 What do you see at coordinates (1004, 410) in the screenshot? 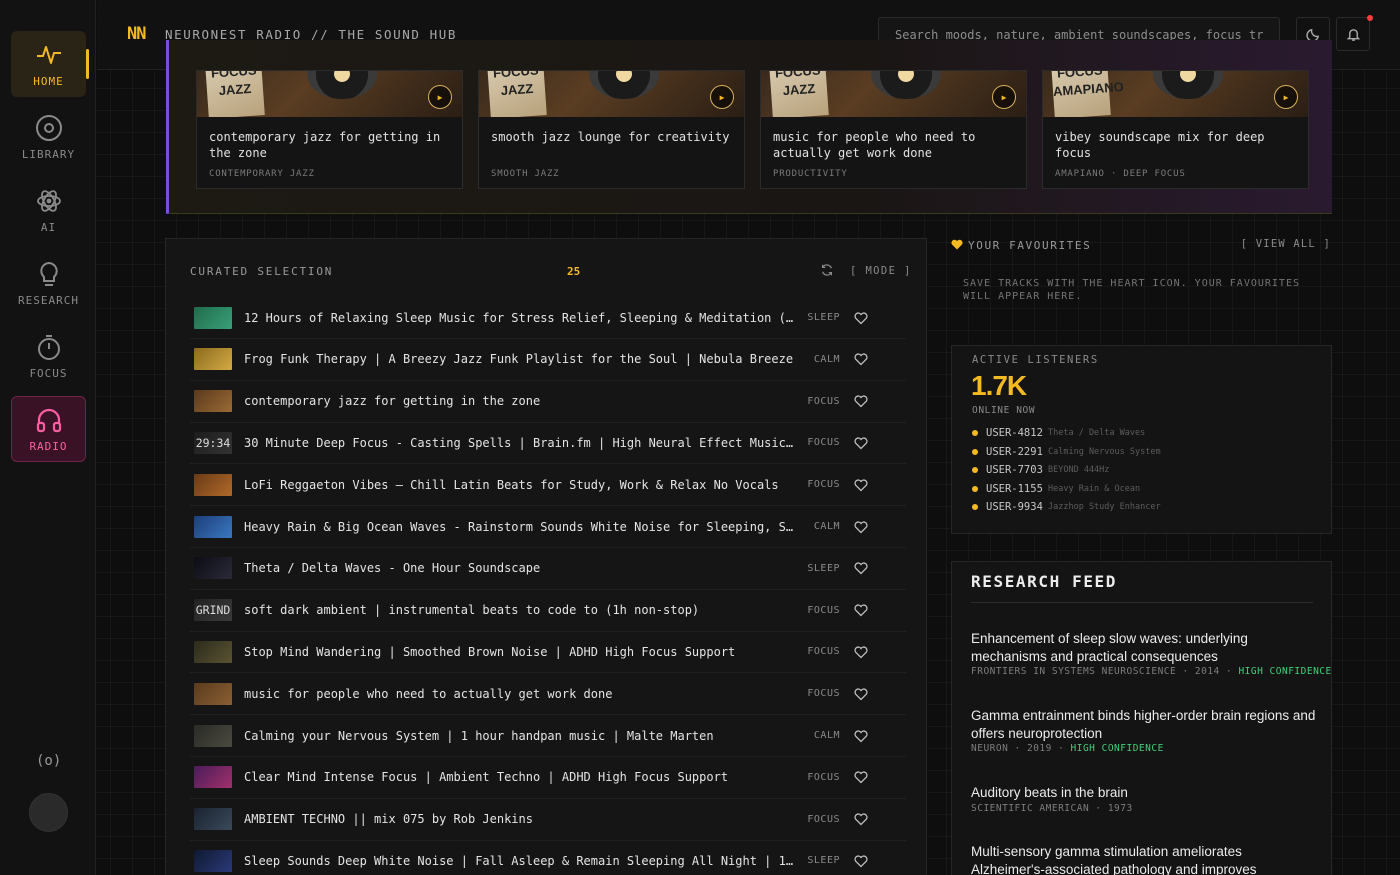
I see `listeners-subtitle: ONLINE NOW` at bounding box center [1004, 410].